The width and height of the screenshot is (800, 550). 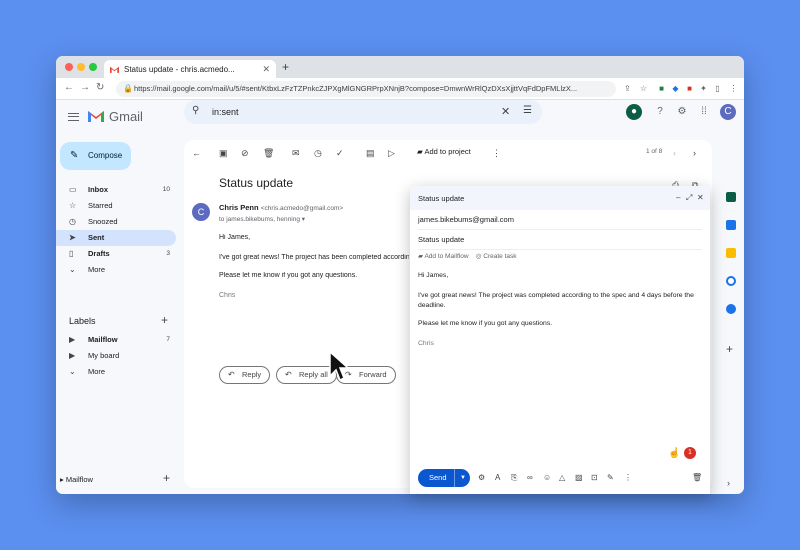 I want to click on tasks-icon, so click(x=731, y=281).